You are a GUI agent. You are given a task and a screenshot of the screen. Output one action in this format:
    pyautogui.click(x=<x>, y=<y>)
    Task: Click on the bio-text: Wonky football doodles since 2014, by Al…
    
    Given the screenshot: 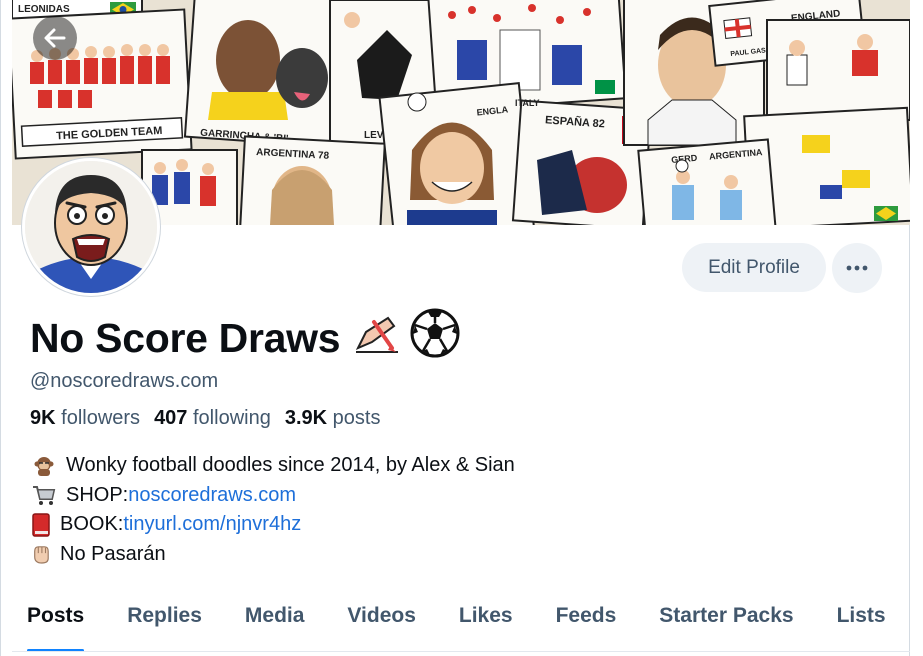 What is the action you would take?
    pyautogui.click(x=290, y=465)
    